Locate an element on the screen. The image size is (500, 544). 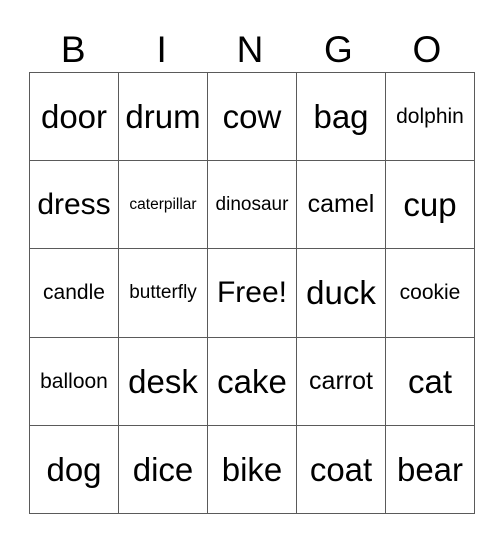
grid-row: dog dice bike coat bear is located at coordinates (252, 469).